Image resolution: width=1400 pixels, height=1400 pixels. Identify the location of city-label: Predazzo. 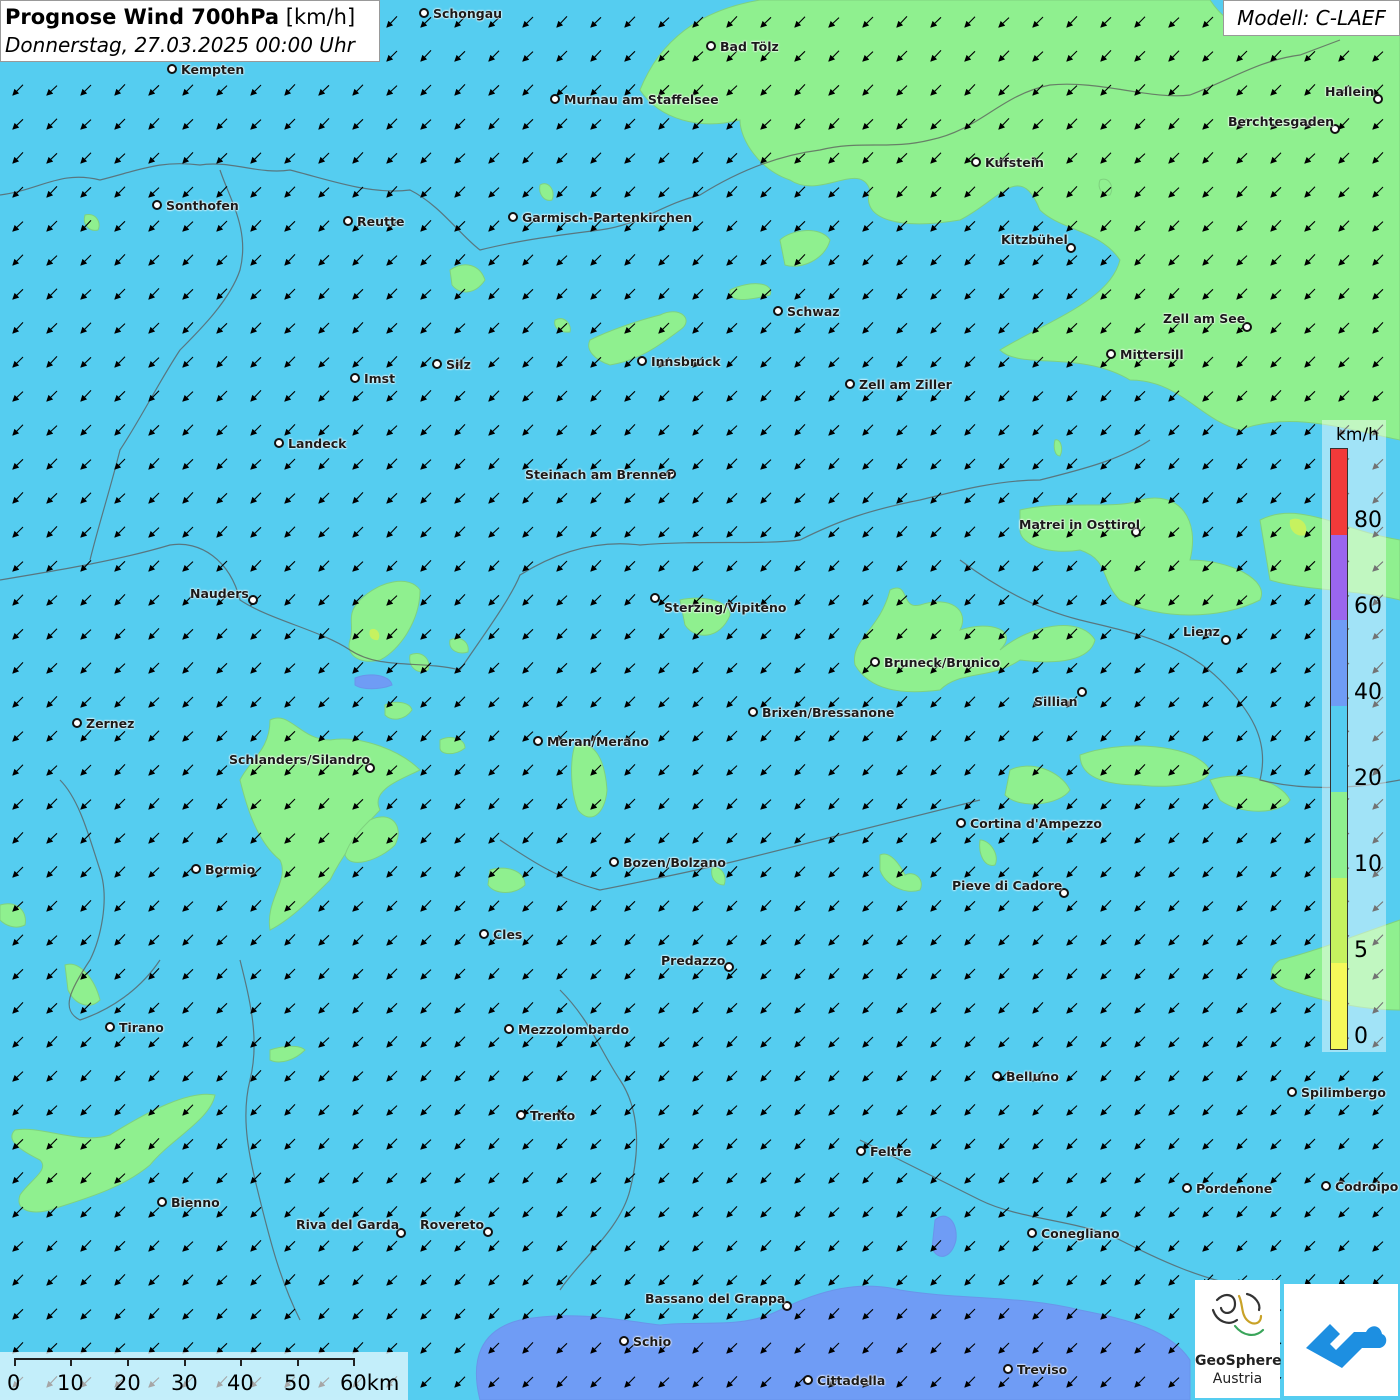
(693, 960).